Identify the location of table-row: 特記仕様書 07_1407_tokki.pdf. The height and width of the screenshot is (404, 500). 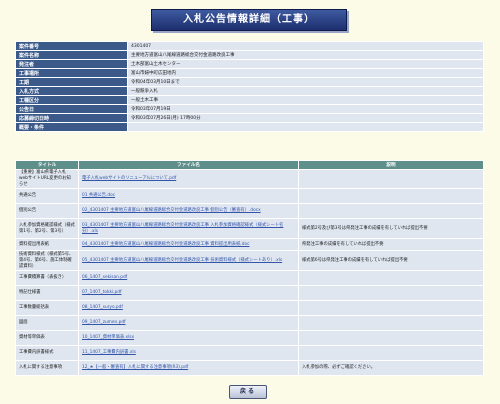
(249, 293).